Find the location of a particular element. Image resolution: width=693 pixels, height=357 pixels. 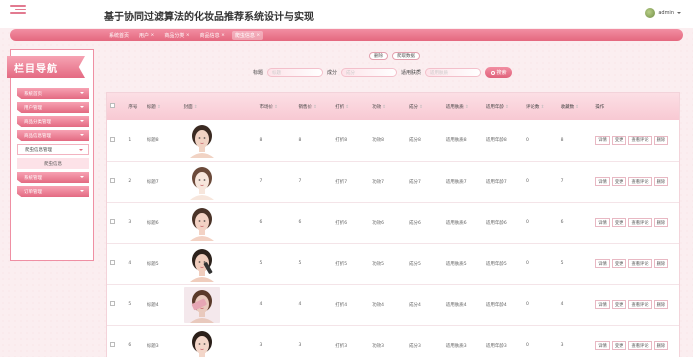

menu-toggle-icon is located at coordinates (18, 10).